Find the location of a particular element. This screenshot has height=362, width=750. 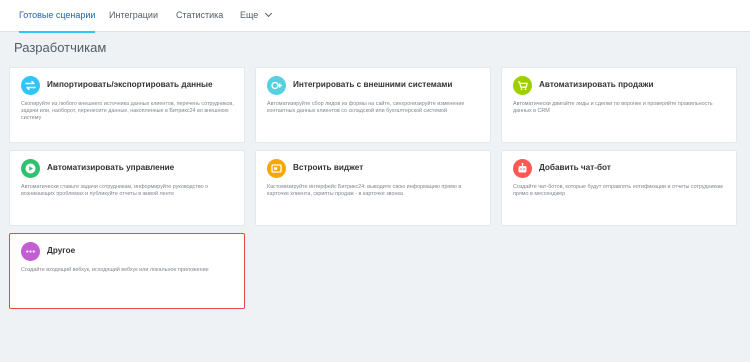

tab-integrations: Интеграции is located at coordinates (133, 16).